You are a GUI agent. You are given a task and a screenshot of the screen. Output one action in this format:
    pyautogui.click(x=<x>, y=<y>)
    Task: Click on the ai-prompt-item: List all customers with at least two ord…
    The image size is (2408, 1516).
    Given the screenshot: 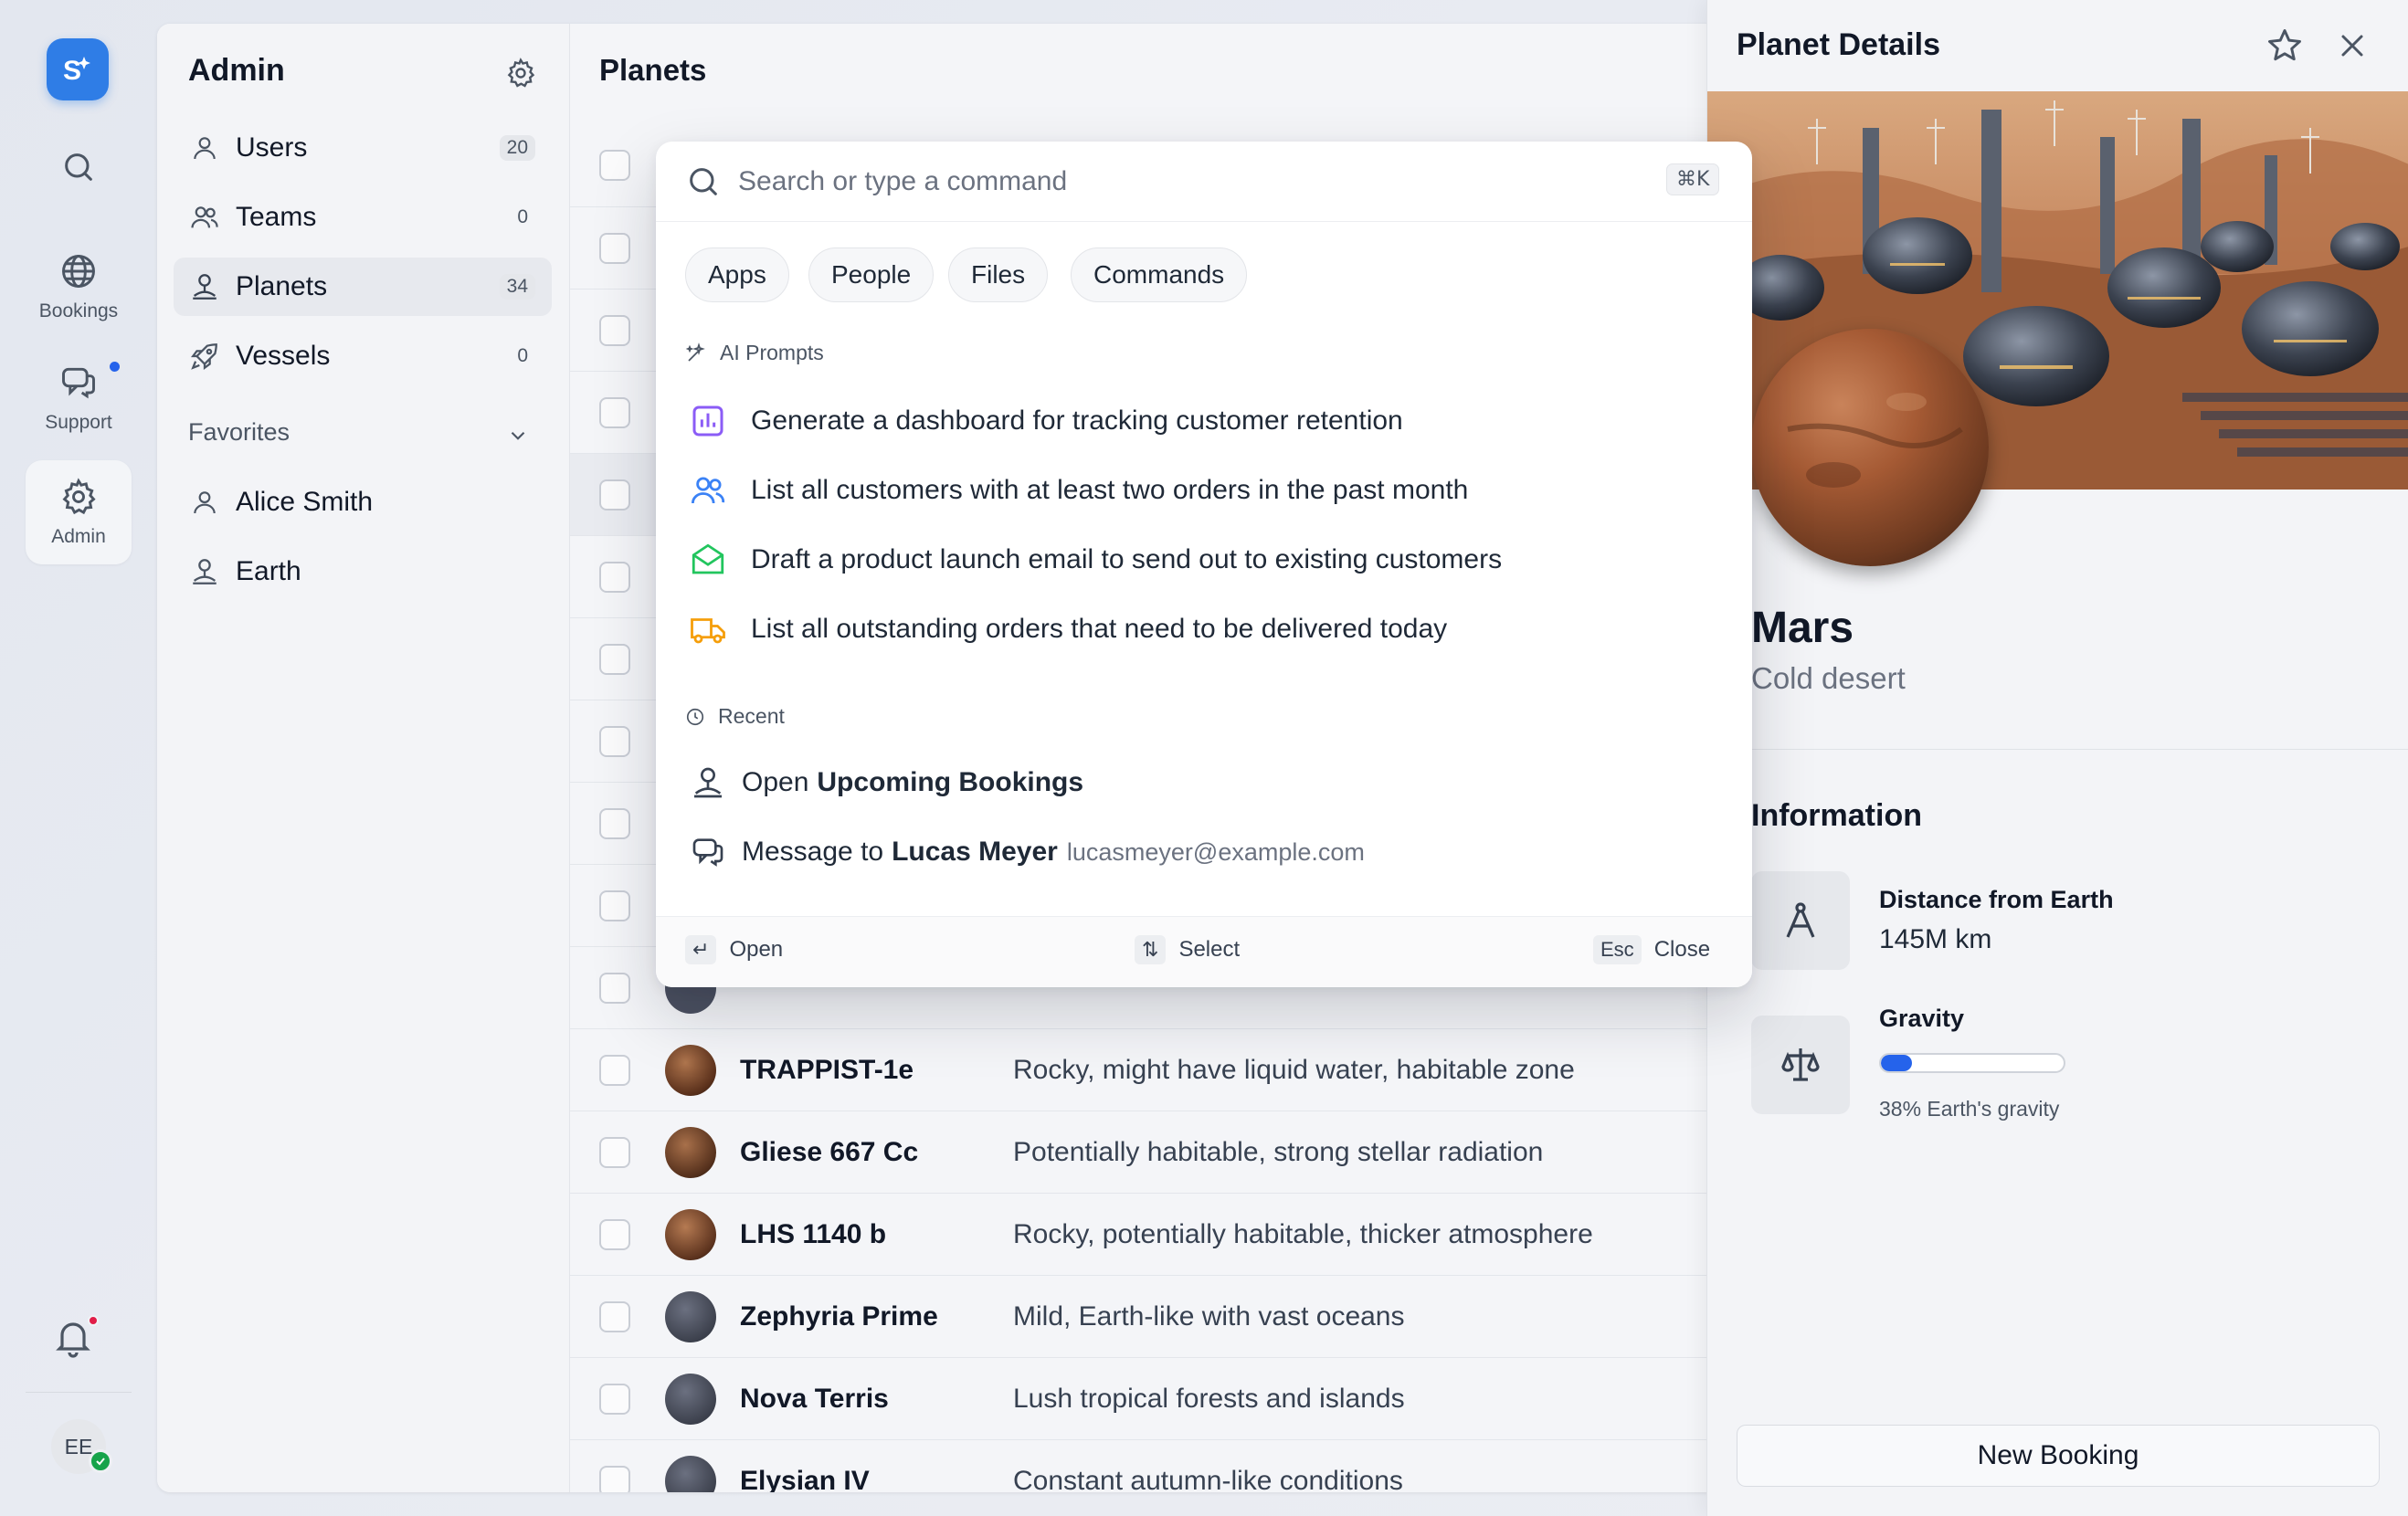 What is the action you would take?
    pyautogui.click(x=1078, y=490)
    